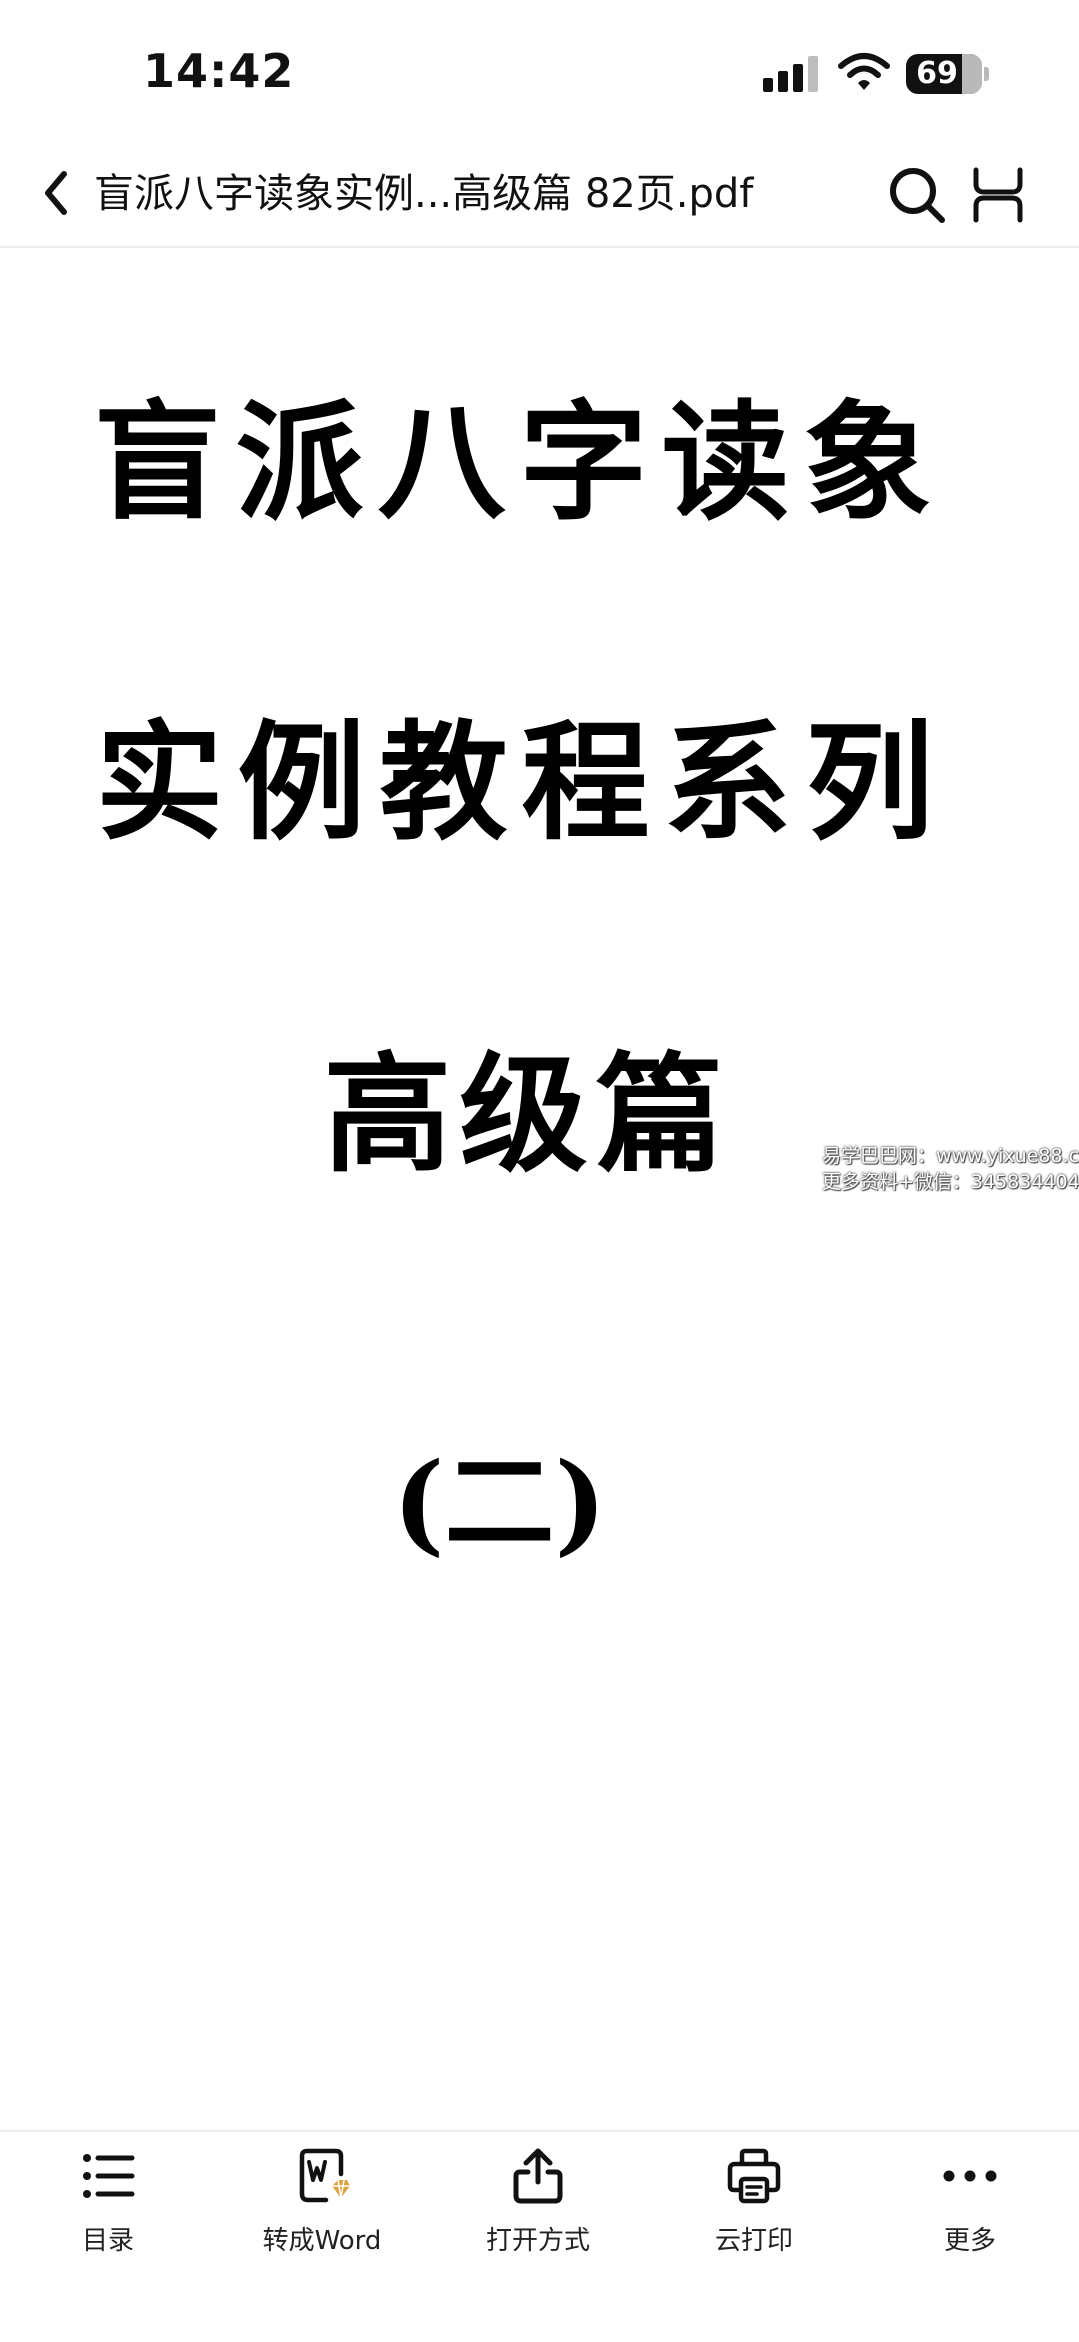 The width and height of the screenshot is (1079, 2342). What do you see at coordinates (998, 195) in the screenshot?
I see `exit-fullscreen-icon` at bounding box center [998, 195].